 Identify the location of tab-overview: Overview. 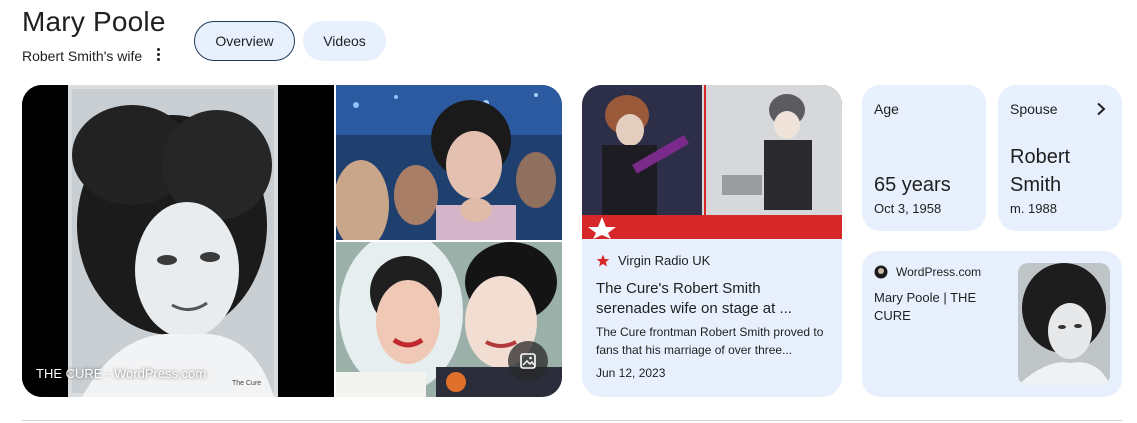
(244, 41).